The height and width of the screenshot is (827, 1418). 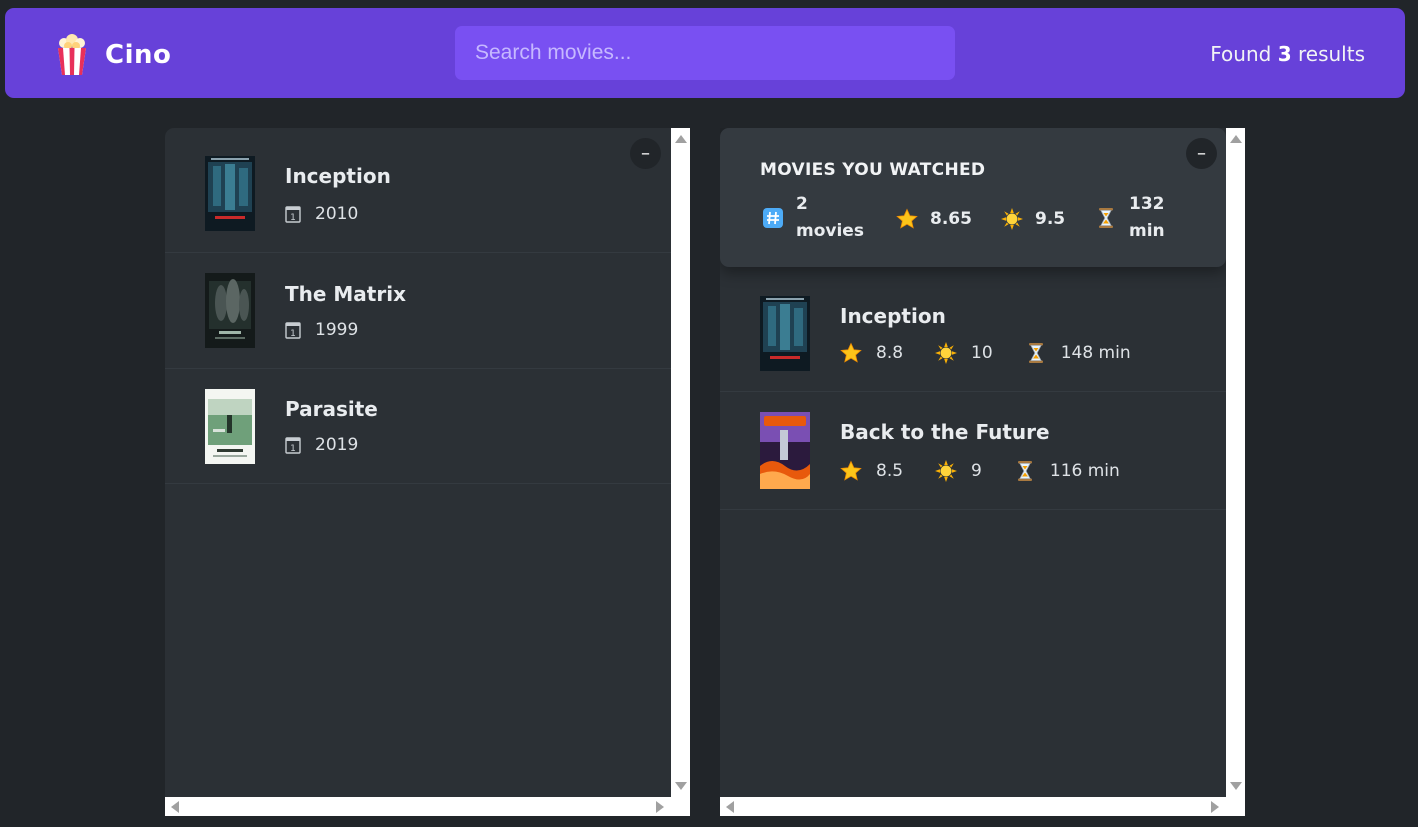 I want to click on avg-runtime-number: 132, so click(x=1147, y=204).